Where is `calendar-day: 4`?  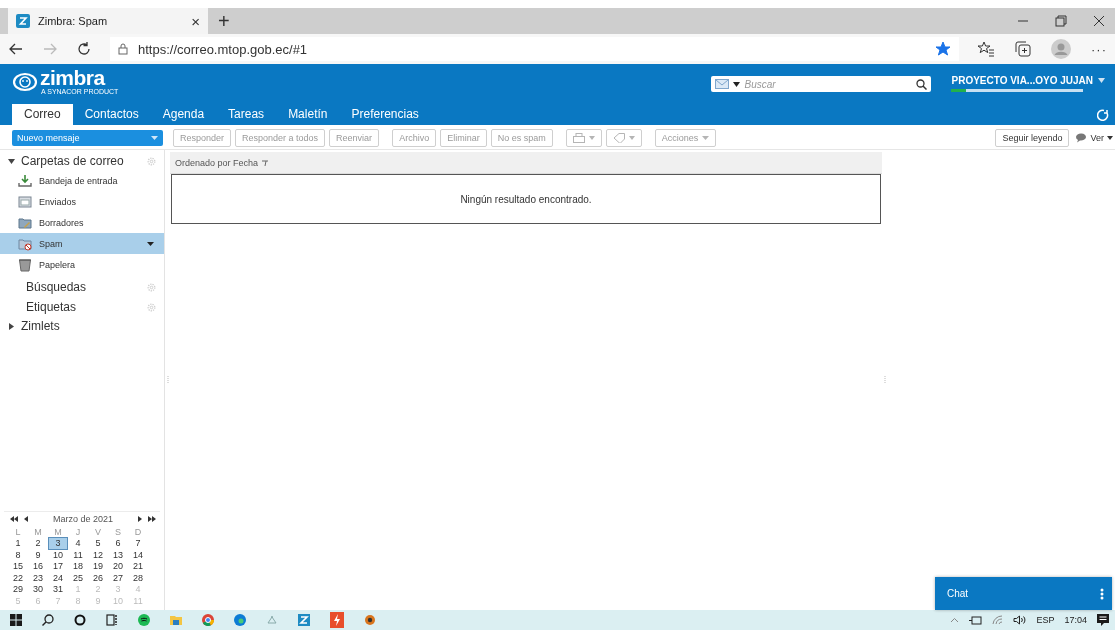 calendar-day: 4 is located at coordinates (78, 544).